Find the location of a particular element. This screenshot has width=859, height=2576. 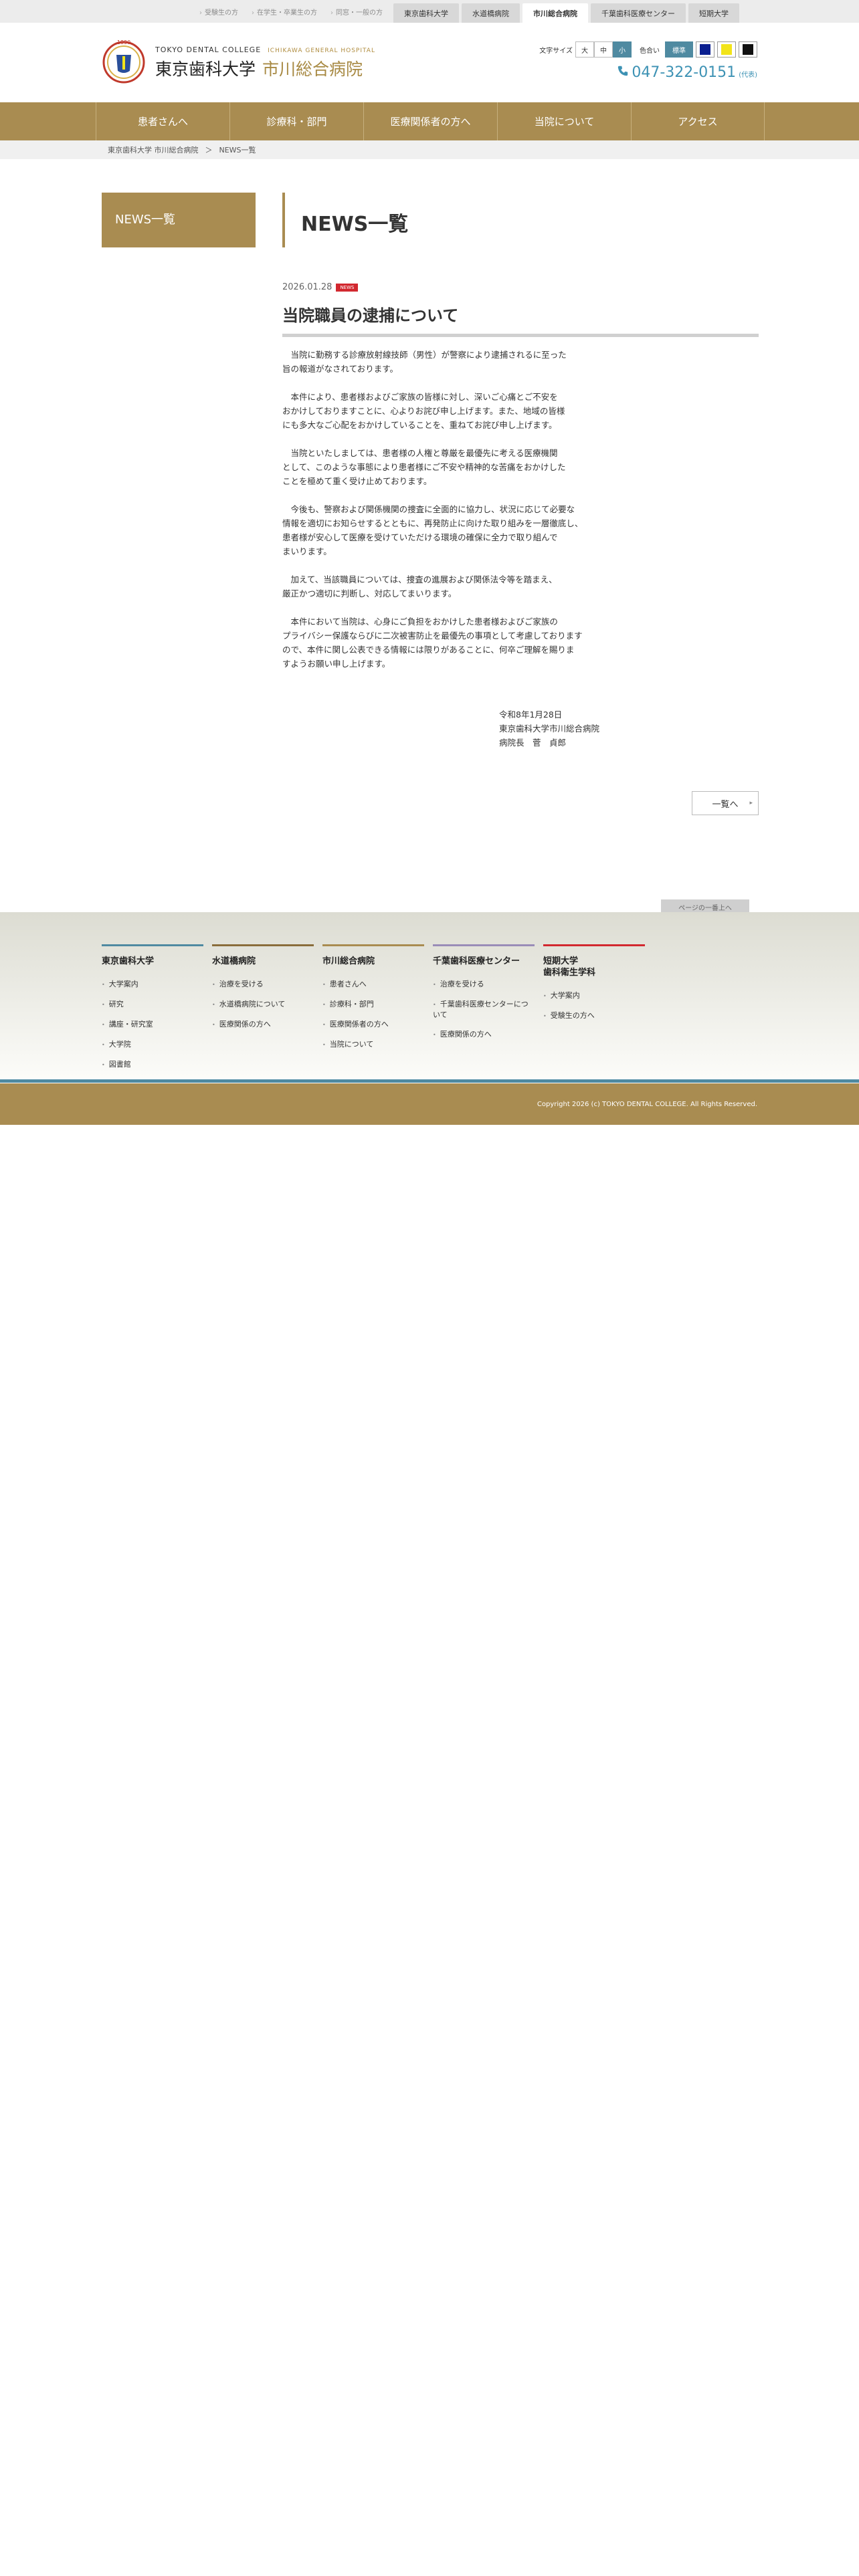

back-to-list-label: 一覧へ is located at coordinates (725, 804).